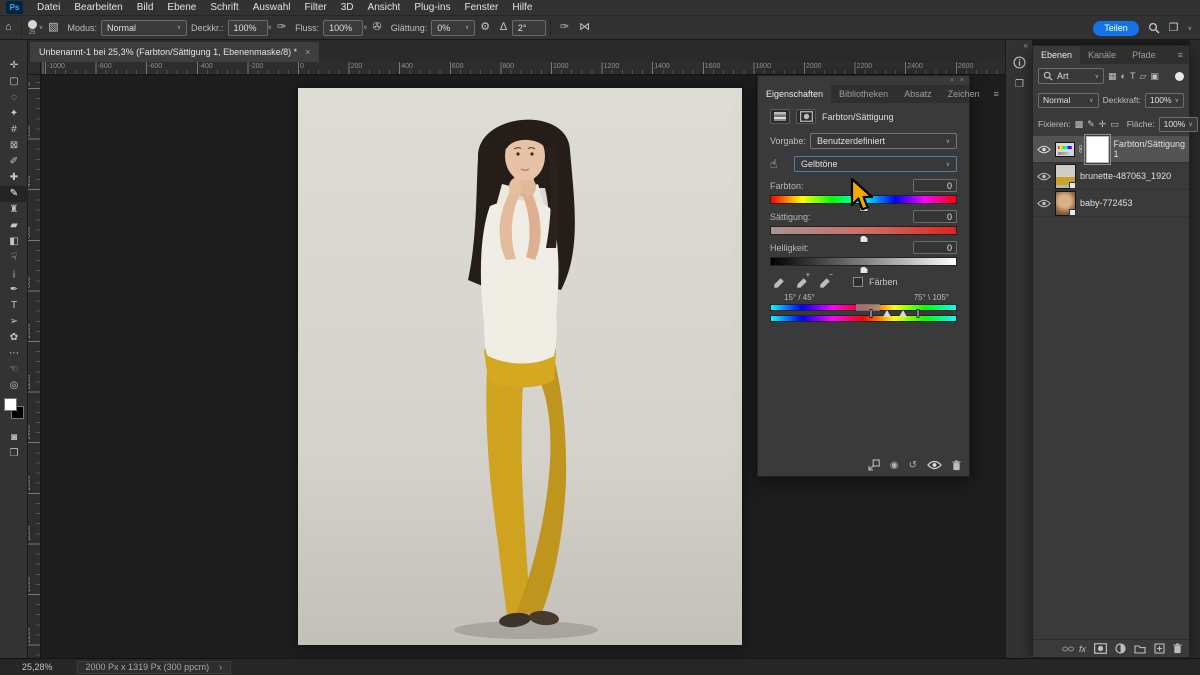 The image size is (1200, 675). I want to click on brush-preset-picker: 25, so click(32, 27).